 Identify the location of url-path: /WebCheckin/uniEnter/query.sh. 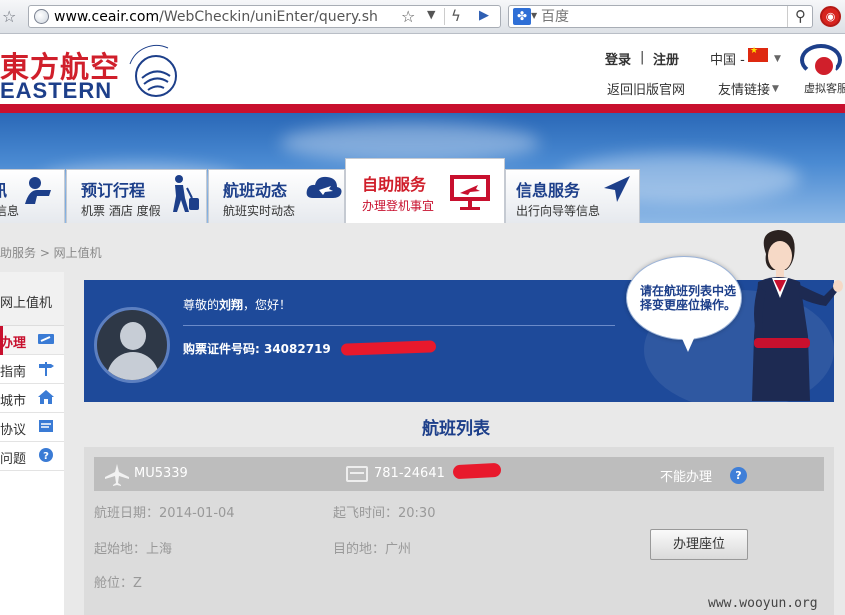
(268, 17).